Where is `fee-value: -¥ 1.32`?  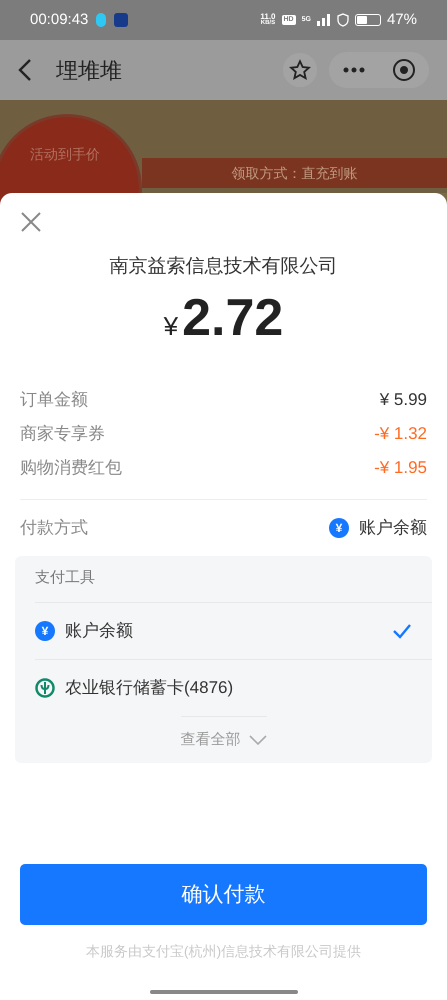
fee-value: -¥ 1.32 is located at coordinates (400, 434).